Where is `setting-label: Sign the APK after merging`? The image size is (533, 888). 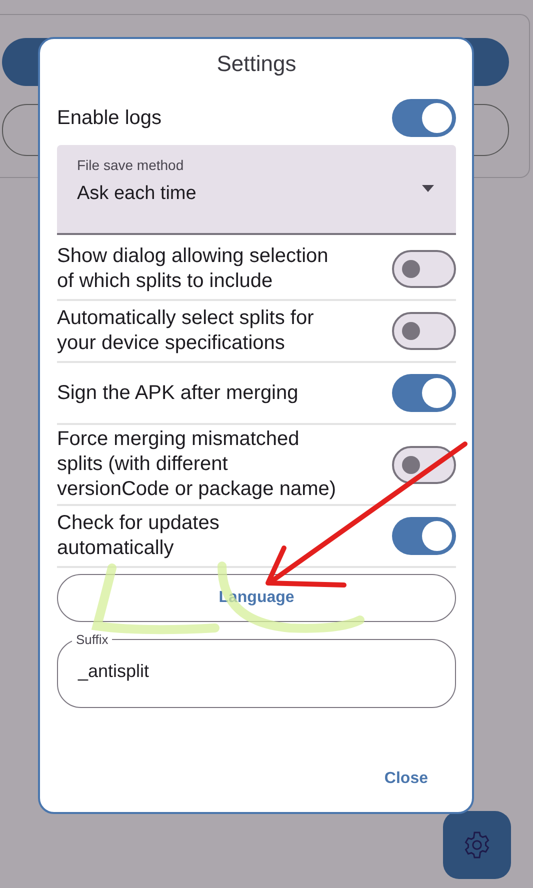 setting-label: Sign the APK after merging is located at coordinates (177, 393).